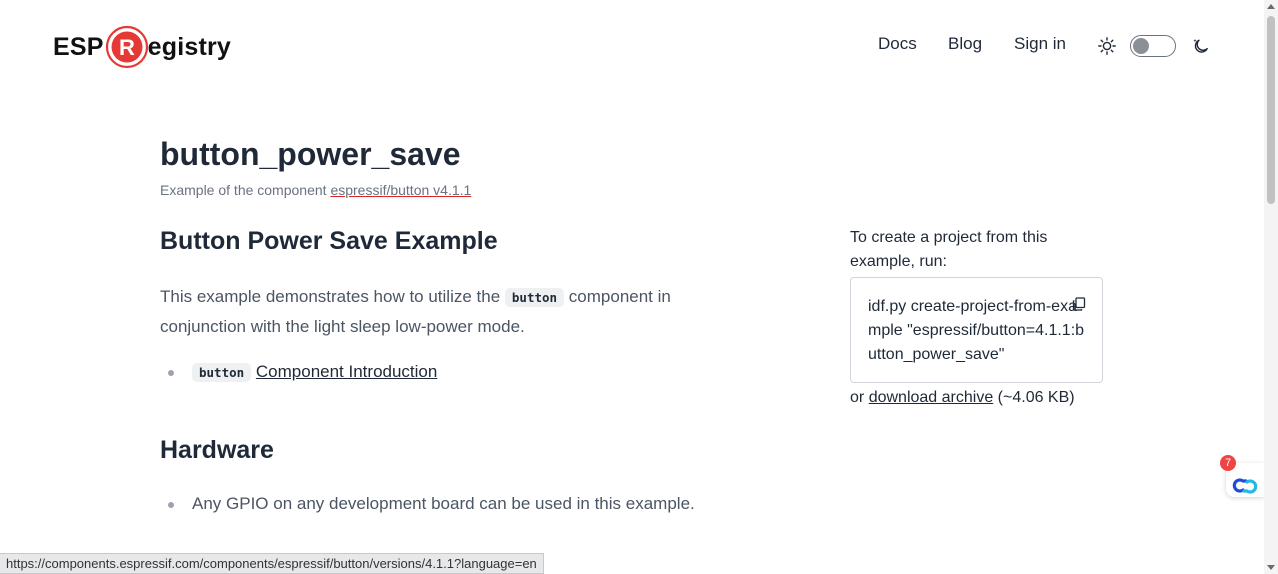  What do you see at coordinates (931, 397) in the screenshot?
I see `download-archive-link: download archive` at bounding box center [931, 397].